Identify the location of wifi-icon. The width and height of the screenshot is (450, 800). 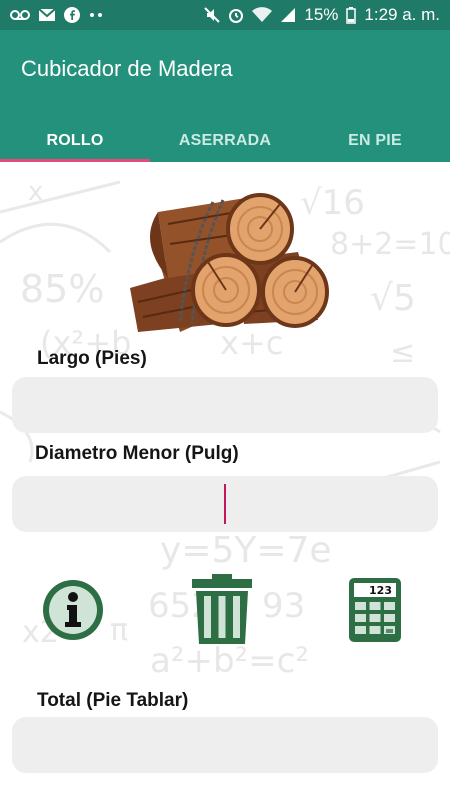
(262, 15).